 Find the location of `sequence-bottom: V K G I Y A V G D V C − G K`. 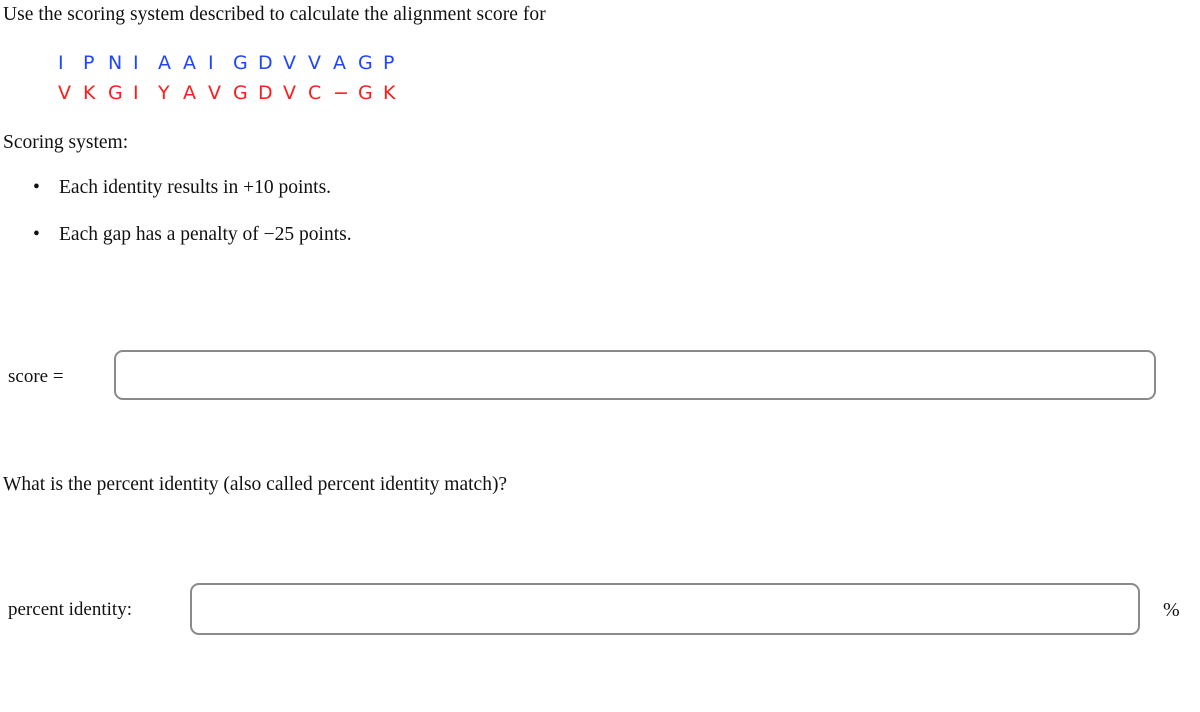

sequence-bottom: V K G I Y A V G D V C − G K is located at coordinates (233, 93).